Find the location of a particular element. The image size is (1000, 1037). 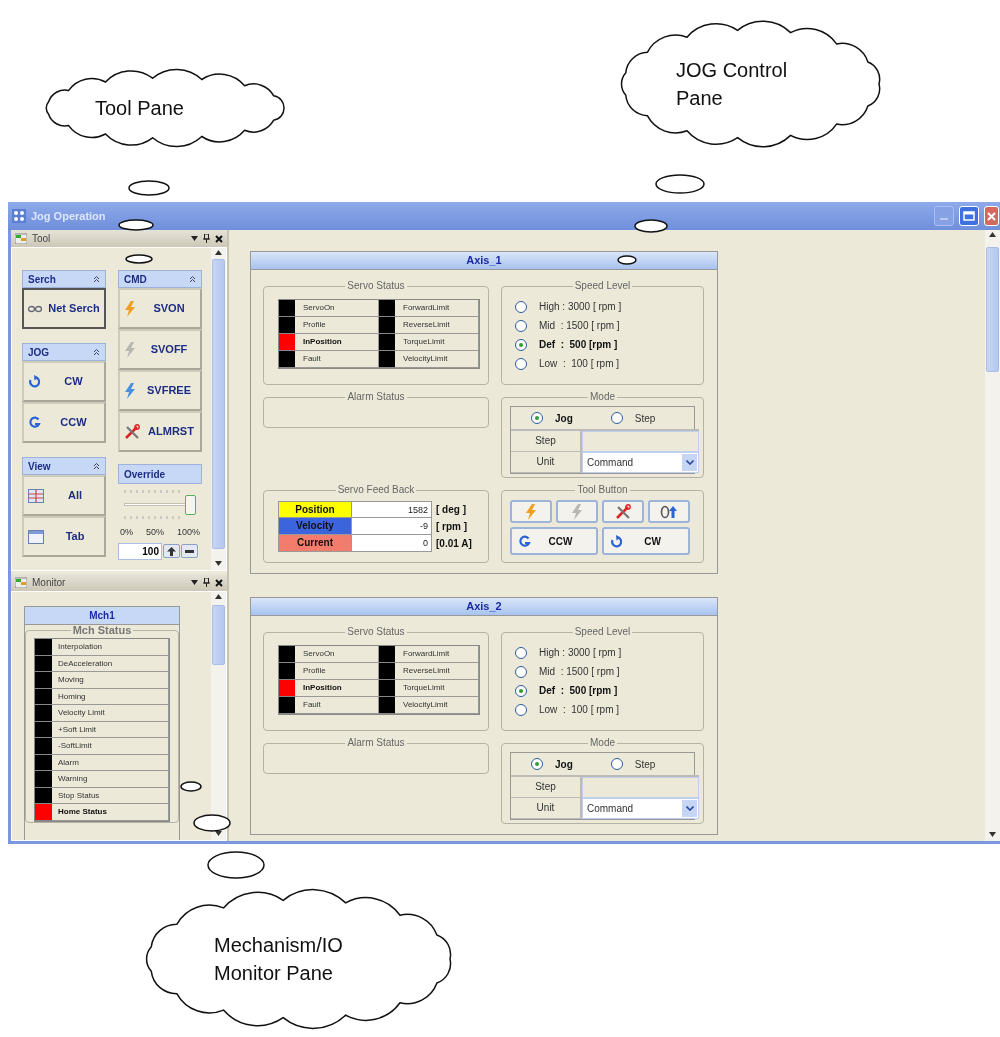

slider-thumb is located at coordinates (190, 505).